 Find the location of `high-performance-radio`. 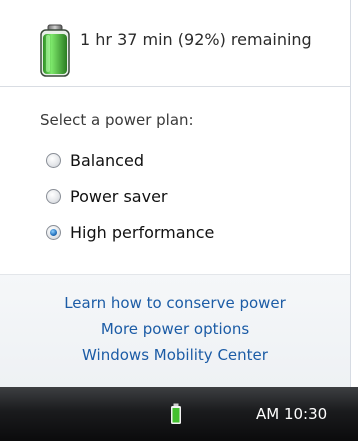

high-performance-radio is located at coordinates (53, 232).